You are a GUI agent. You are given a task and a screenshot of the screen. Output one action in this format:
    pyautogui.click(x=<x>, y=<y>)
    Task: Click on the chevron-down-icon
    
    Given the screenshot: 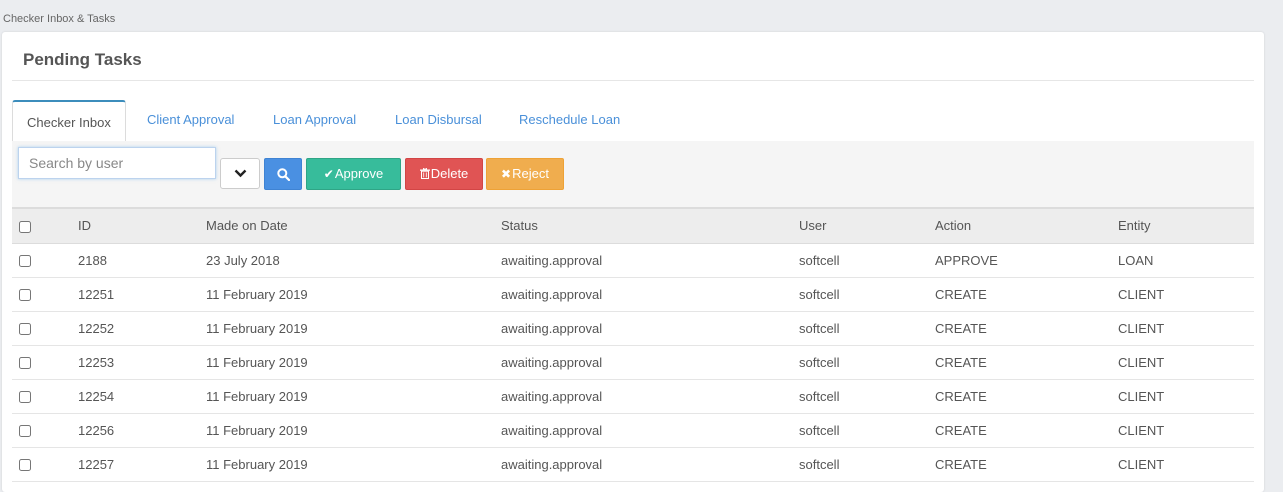 What is the action you would take?
    pyautogui.click(x=240, y=173)
    